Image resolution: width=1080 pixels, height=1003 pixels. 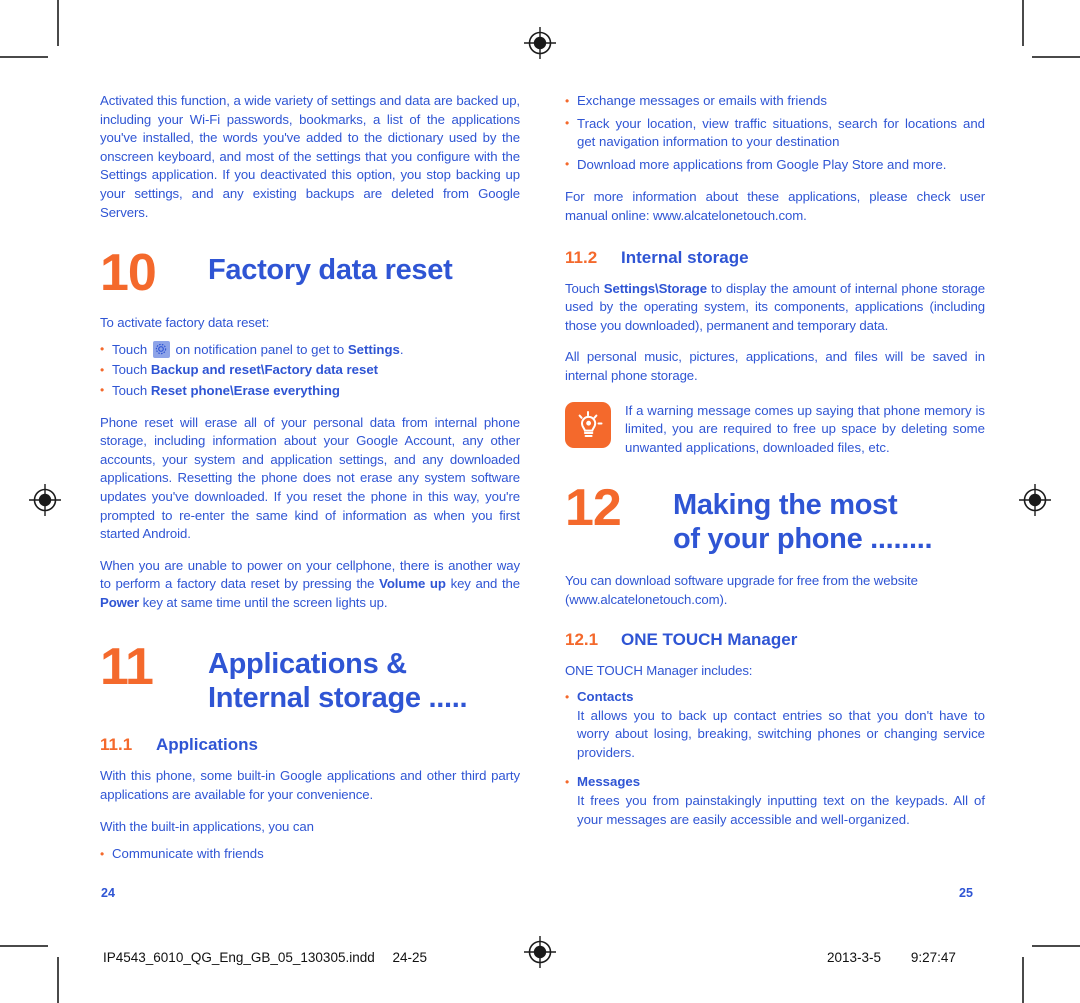 What do you see at coordinates (245, 390) in the screenshot?
I see `step-3-bold: Reset phone\Erase everything` at bounding box center [245, 390].